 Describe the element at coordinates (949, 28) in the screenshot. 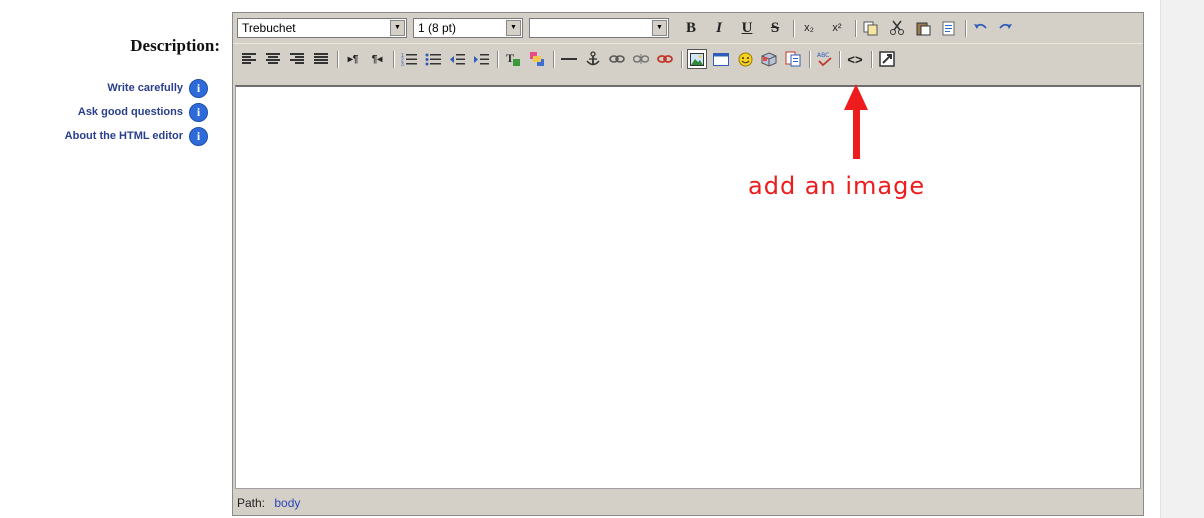

I see `paste-word-icon` at that location.